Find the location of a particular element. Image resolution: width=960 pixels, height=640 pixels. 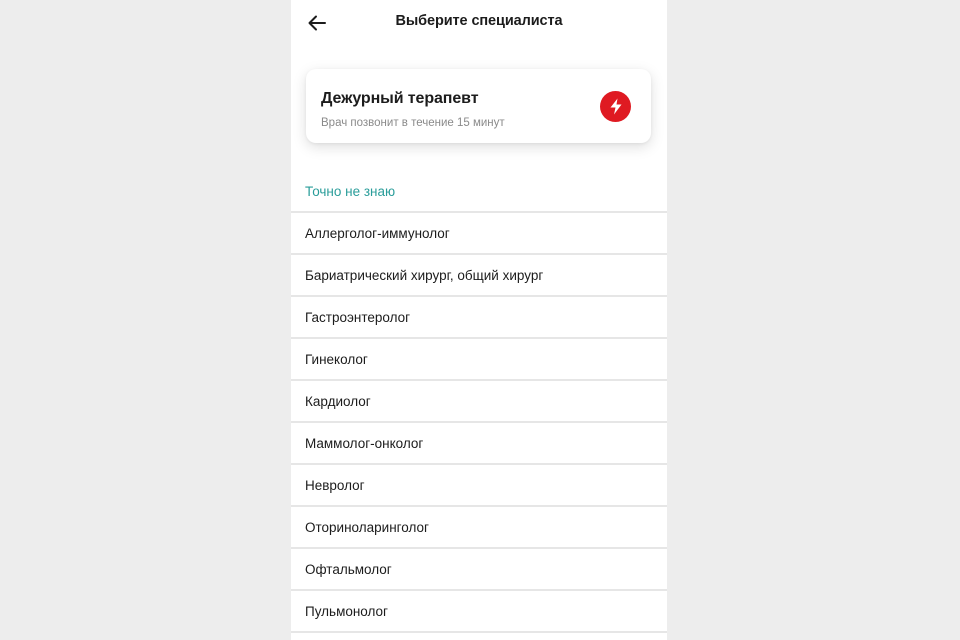

duty-card-title: Дежурный терапевт is located at coordinates (400, 98).